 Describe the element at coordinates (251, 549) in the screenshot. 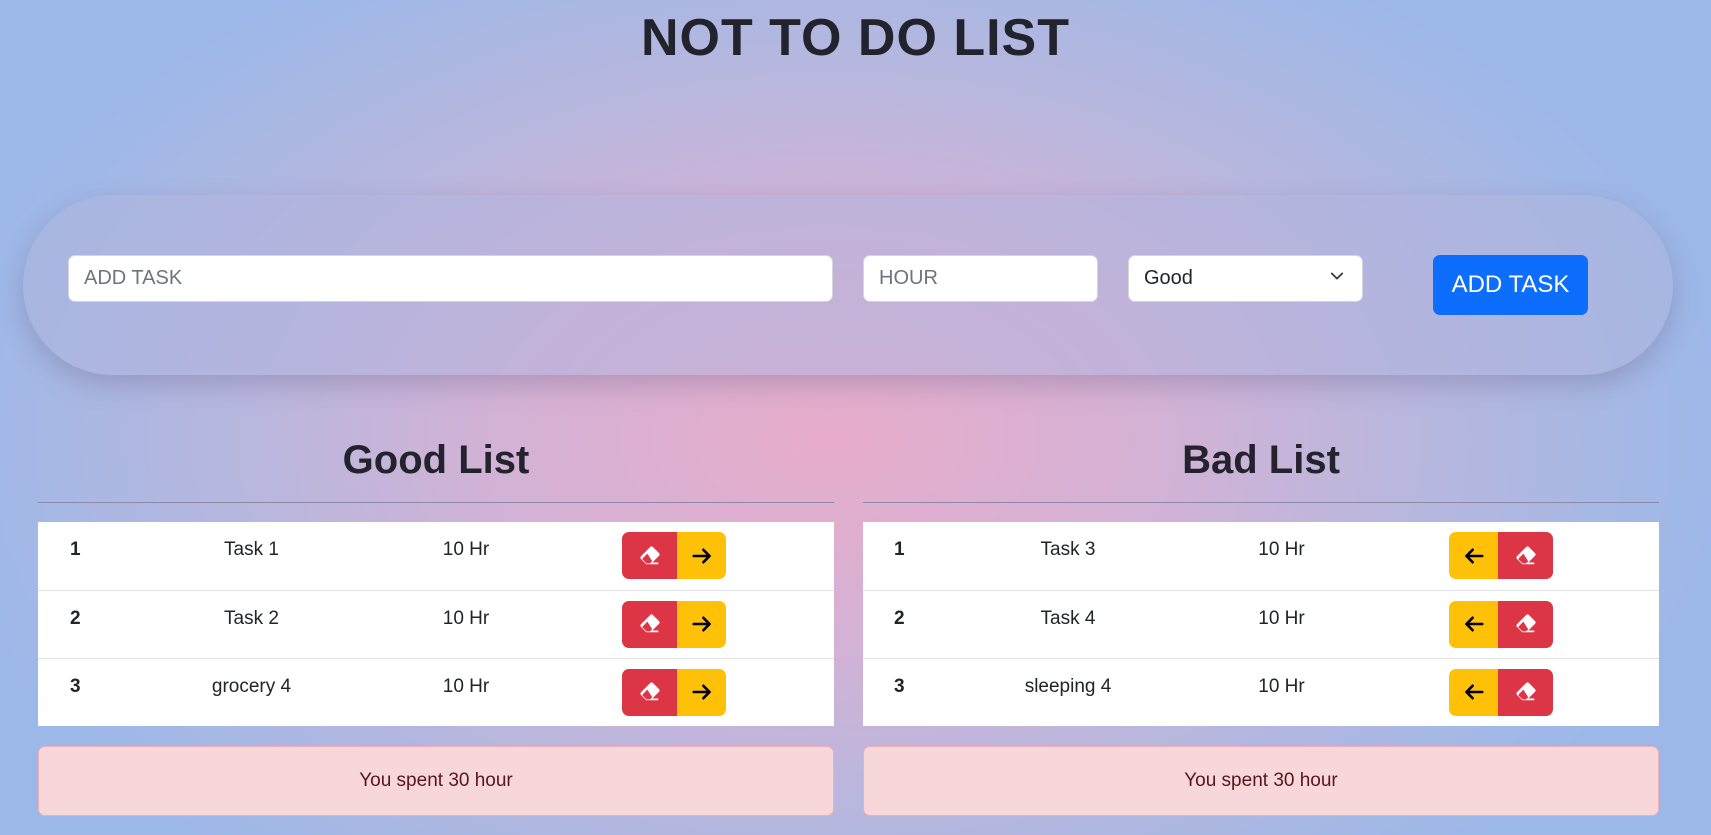

I see `task-name: Task 1` at that location.